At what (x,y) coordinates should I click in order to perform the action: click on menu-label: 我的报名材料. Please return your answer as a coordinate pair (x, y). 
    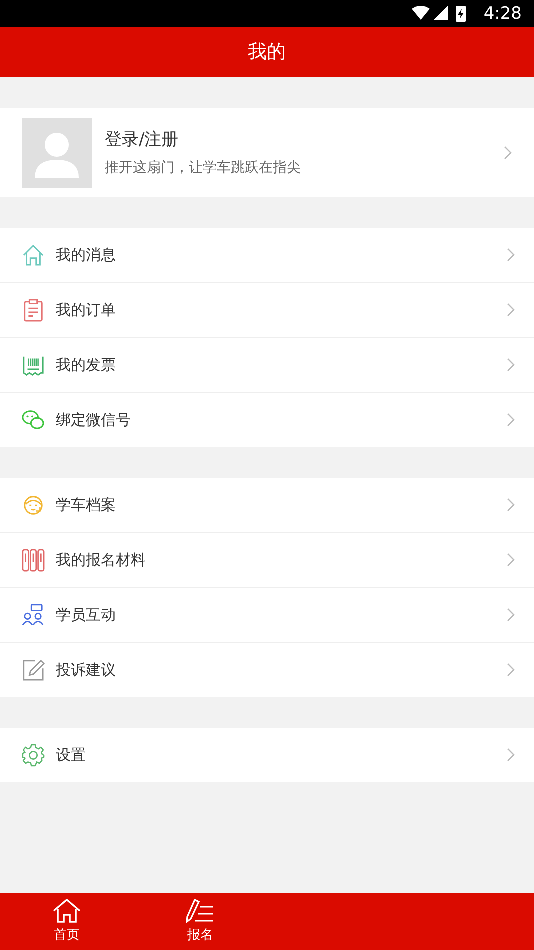
    Looking at the image, I should click on (101, 560).